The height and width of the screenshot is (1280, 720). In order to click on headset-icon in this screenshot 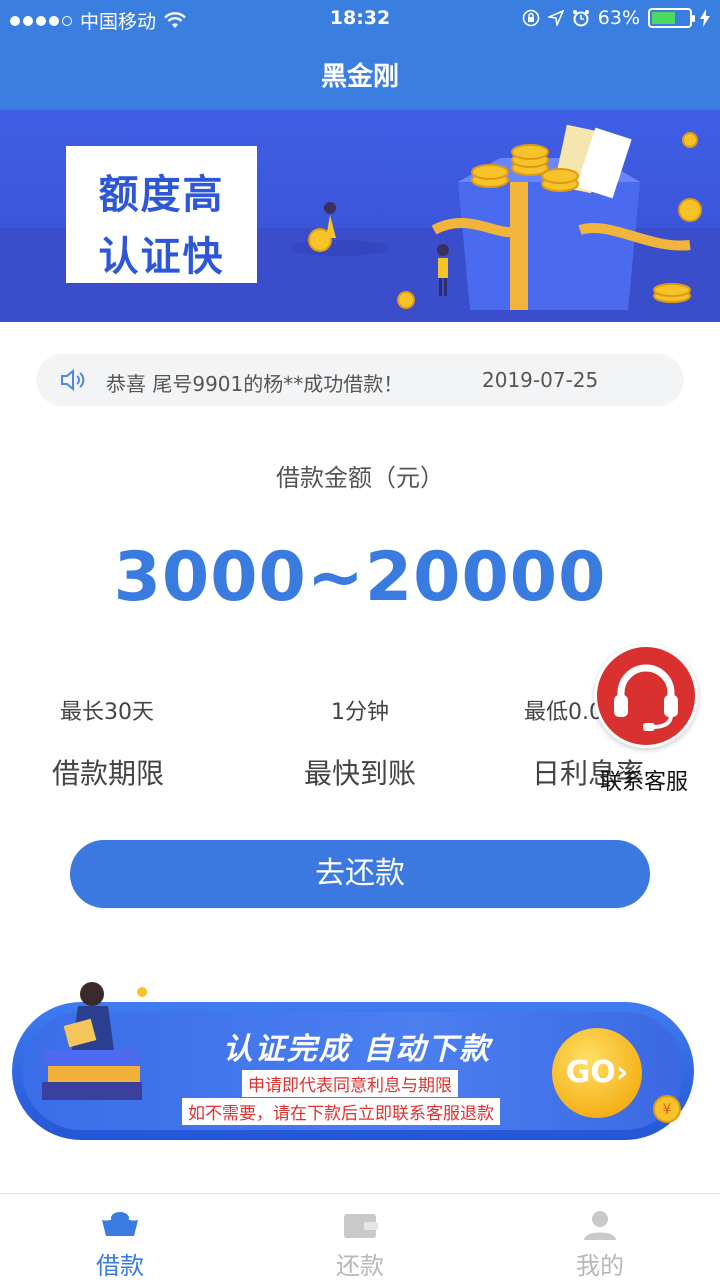, I will do `click(646, 697)`.